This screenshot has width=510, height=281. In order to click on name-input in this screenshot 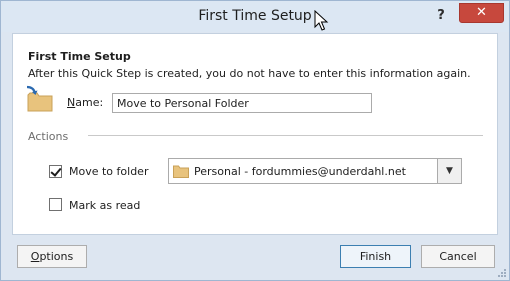, I will do `click(242, 103)`.